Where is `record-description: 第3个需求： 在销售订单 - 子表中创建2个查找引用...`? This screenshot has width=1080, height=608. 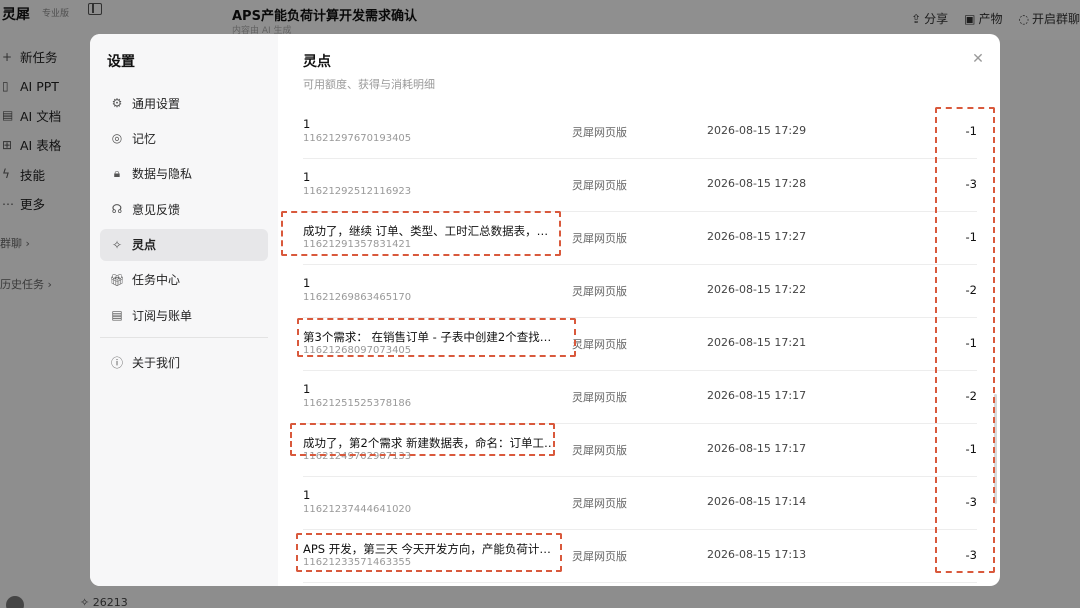
record-description: 第3个需求： 在销售订单 - 子表中创建2个查找引用... is located at coordinates (430, 337).